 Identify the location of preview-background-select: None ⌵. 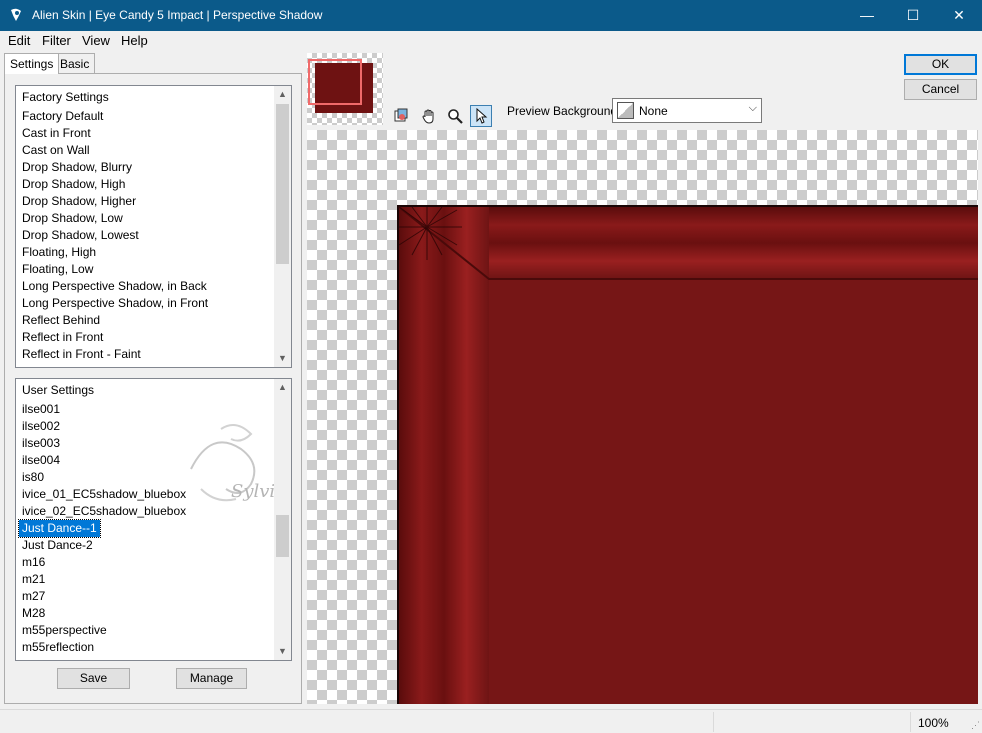
(687, 110).